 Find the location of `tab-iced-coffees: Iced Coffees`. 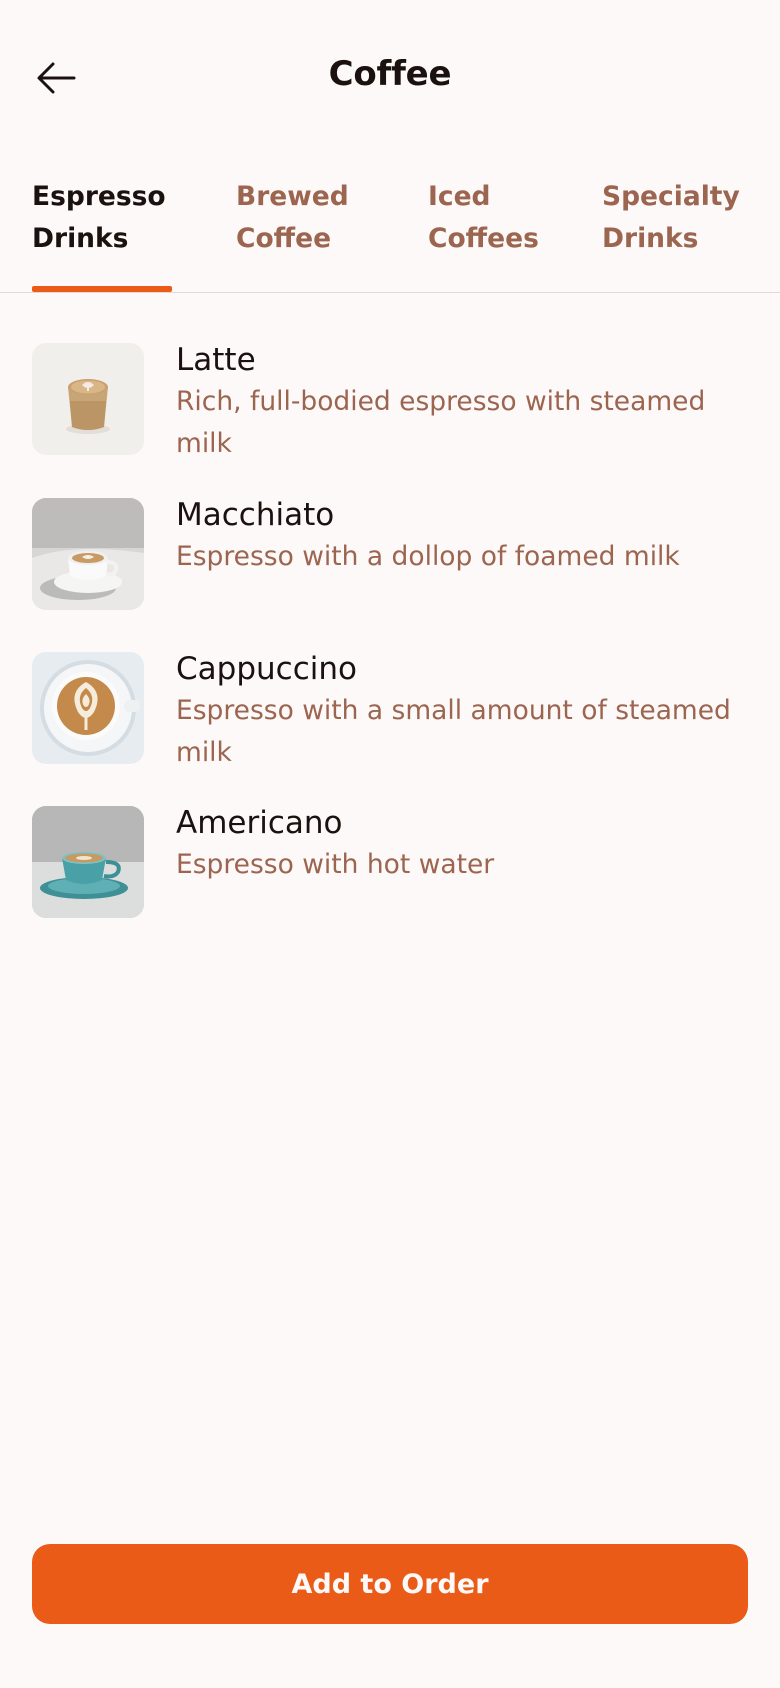

tab-iced-coffees: Iced Coffees is located at coordinates (483, 218).